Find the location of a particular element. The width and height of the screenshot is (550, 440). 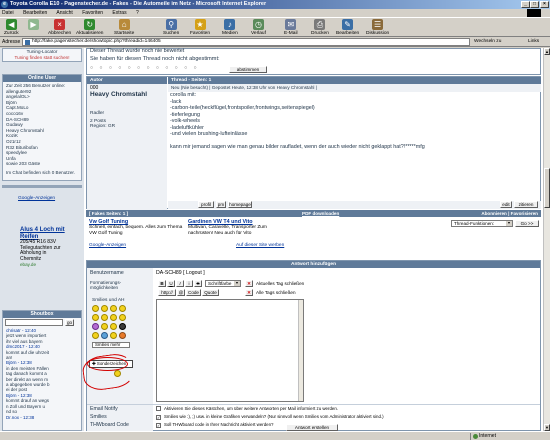

close-tag-icon: ✕ is located at coordinates (249, 283).